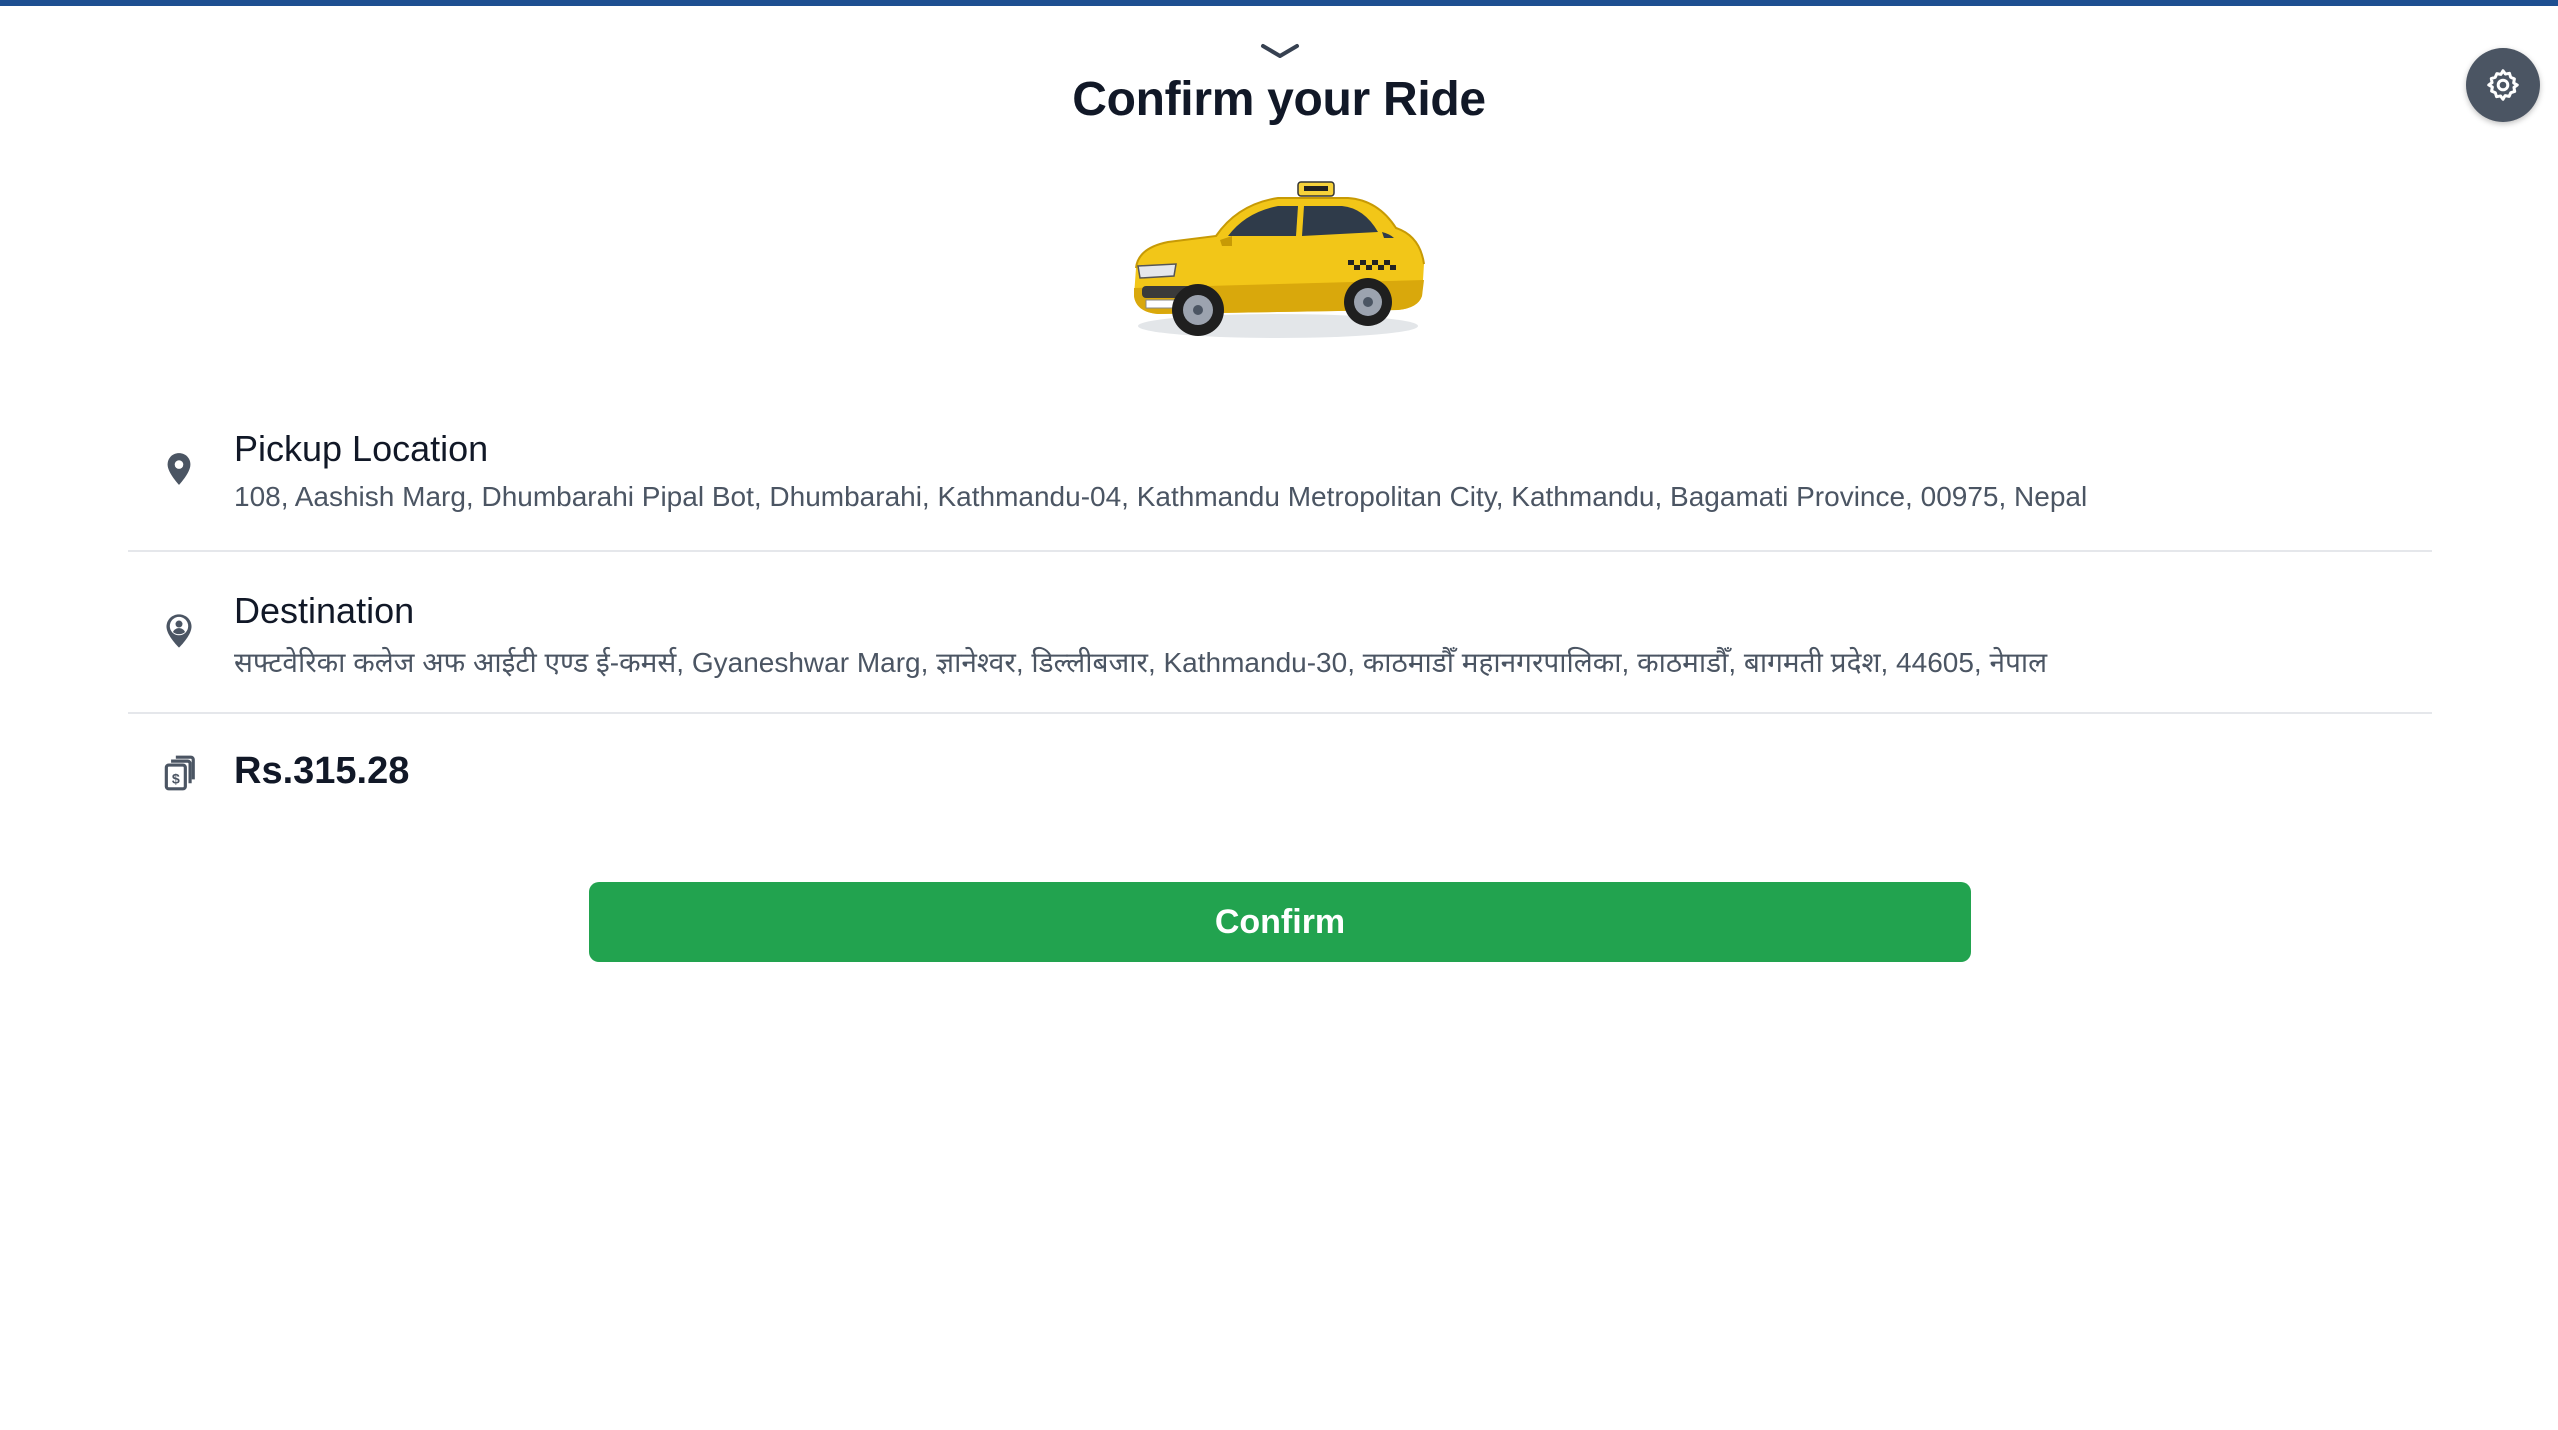  Describe the element at coordinates (1279, 99) in the screenshot. I see `page-title: Confirm your Ride` at that location.